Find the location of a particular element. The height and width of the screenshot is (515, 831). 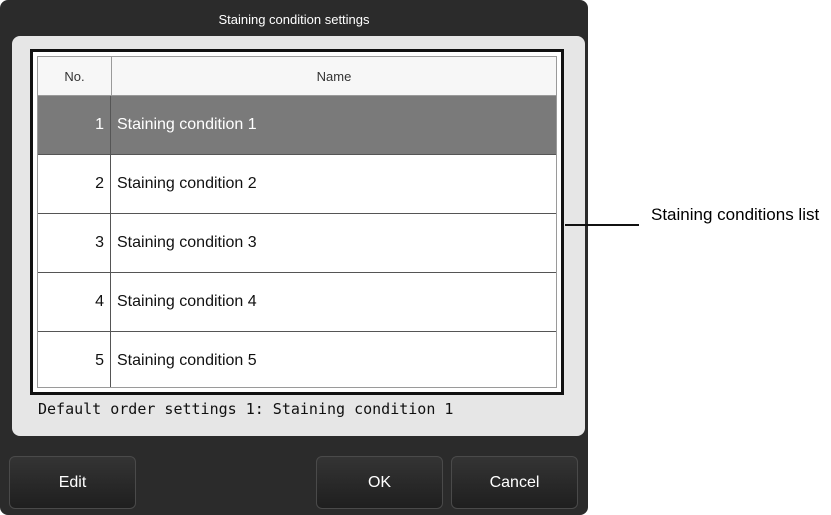

list-row-2: 2 Staining condition 2 is located at coordinates (297, 184).